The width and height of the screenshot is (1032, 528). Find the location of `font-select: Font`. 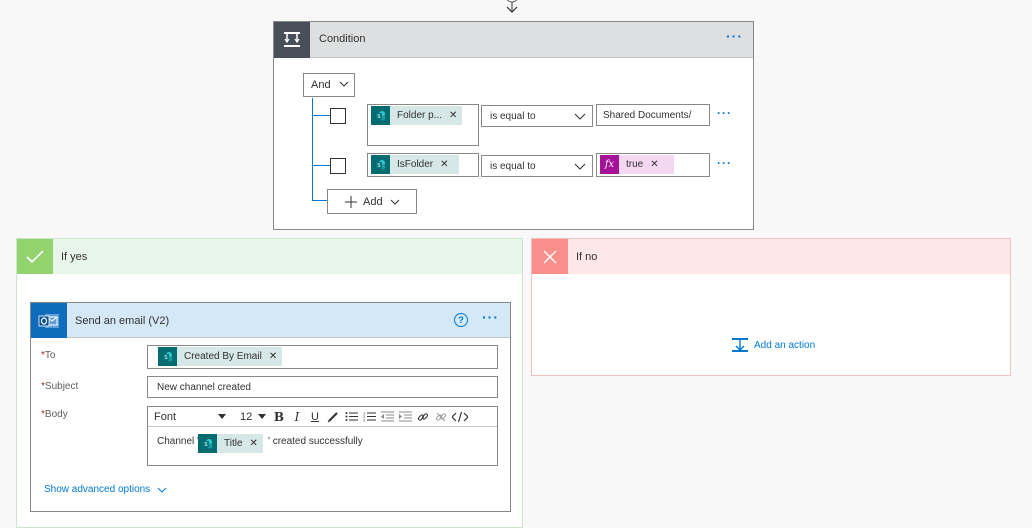

font-select: Font is located at coordinates (190, 417).